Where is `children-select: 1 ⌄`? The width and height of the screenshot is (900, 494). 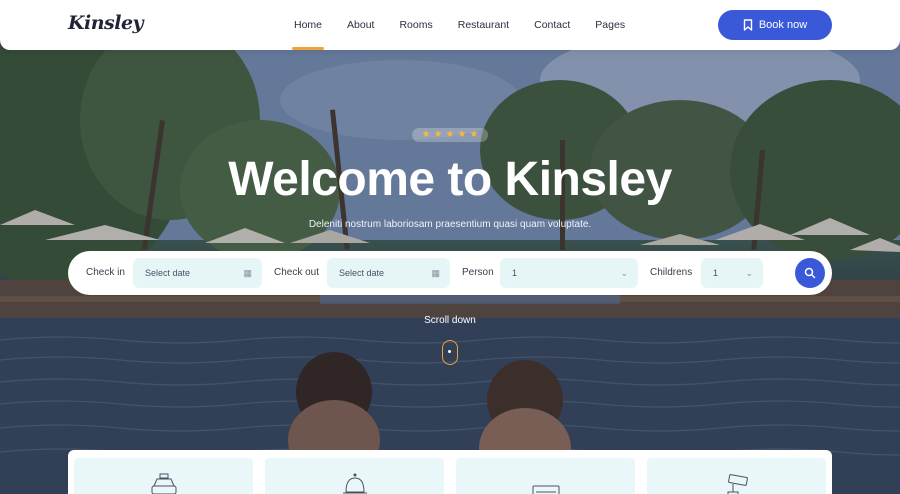
children-select: 1 ⌄ is located at coordinates (732, 273).